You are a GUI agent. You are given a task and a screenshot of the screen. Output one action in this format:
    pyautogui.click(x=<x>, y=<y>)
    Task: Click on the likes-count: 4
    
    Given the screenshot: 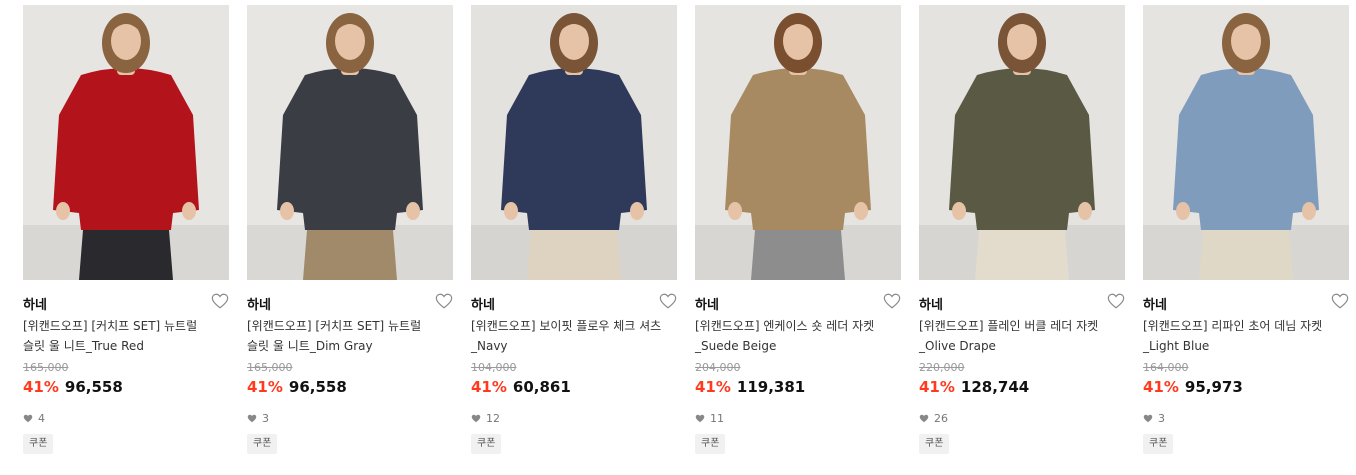 What is the action you would take?
    pyautogui.click(x=41, y=418)
    